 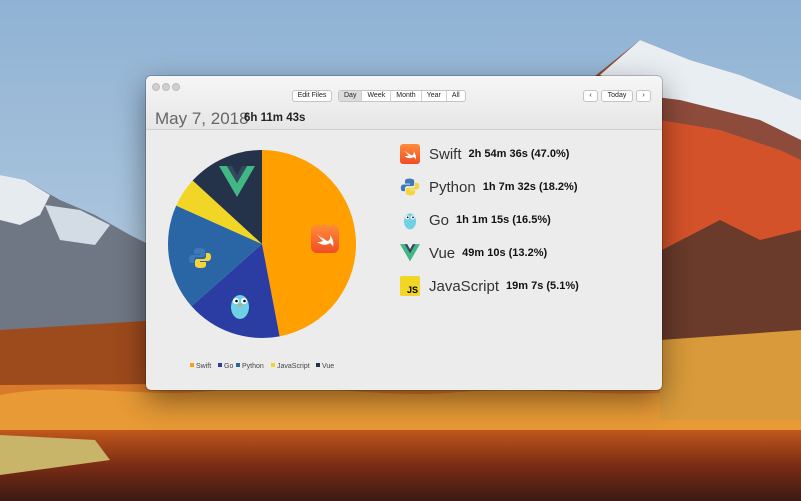 What do you see at coordinates (253, 366) in the screenshot?
I see `legend-label: Python` at bounding box center [253, 366].